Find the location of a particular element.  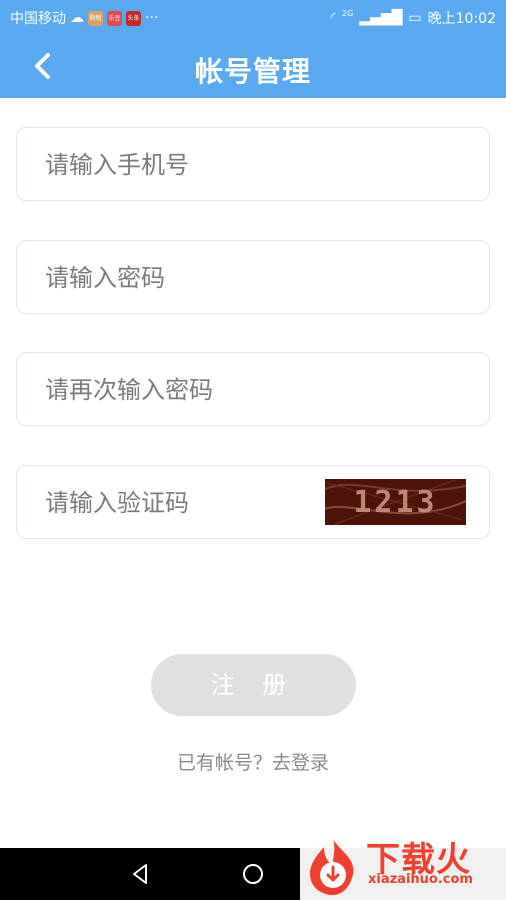

navigation-home-icon is located at coordinates (253, 874).